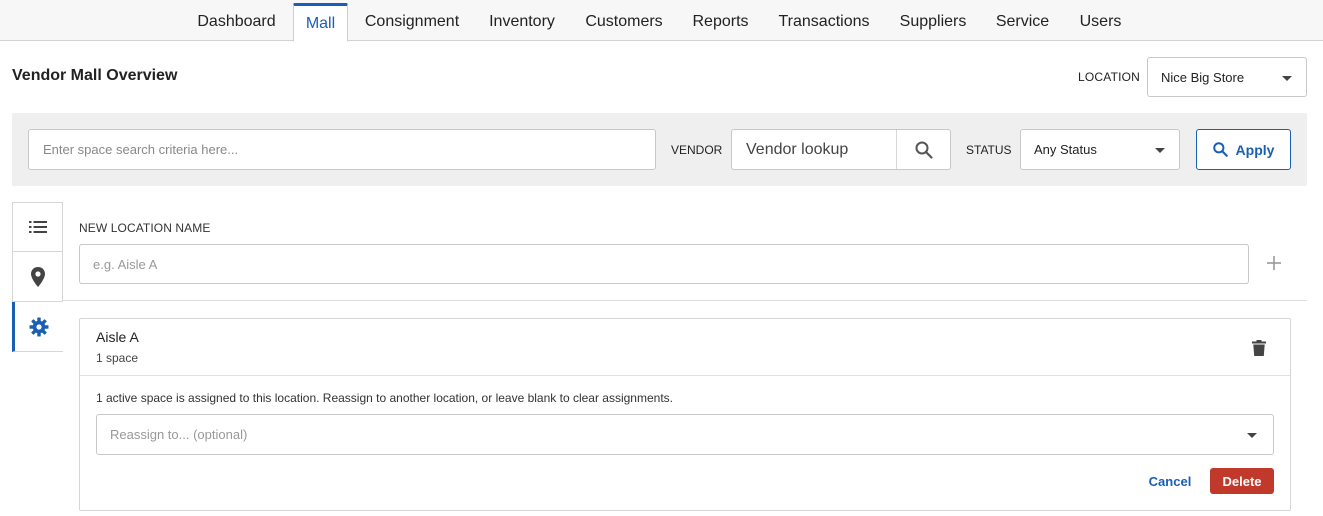  I want to click on location-label: LOCATION, so click(1109, 77).